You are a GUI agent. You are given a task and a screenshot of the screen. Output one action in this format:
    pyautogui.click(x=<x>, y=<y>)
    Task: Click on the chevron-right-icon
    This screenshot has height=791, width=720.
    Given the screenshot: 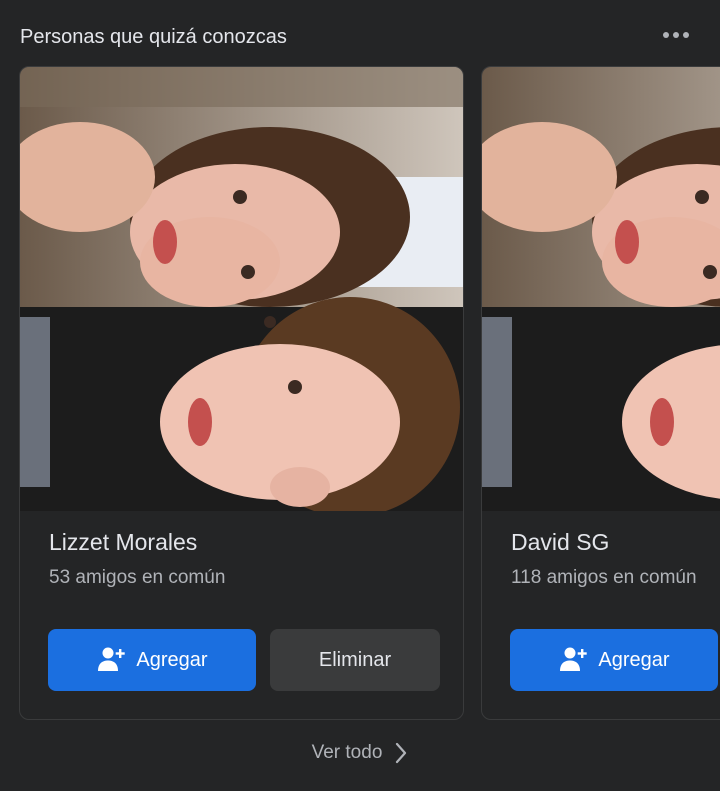 What is the action you would take?
    pyautogui.click(x=401, y=753)
    